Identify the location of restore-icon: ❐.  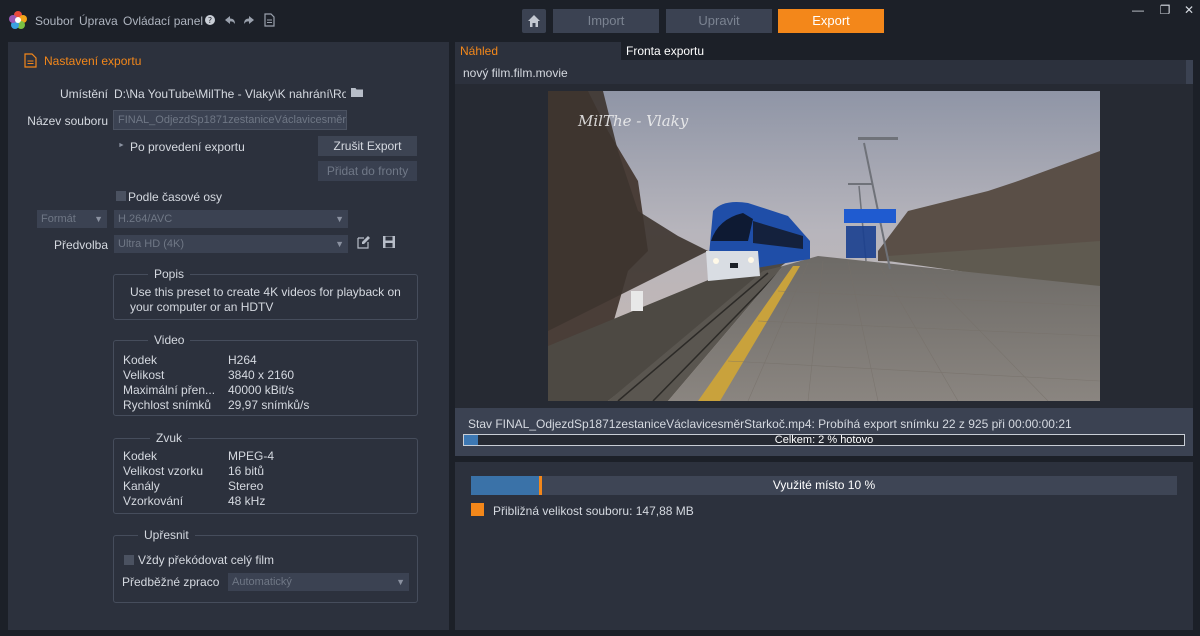
(1165, 10).